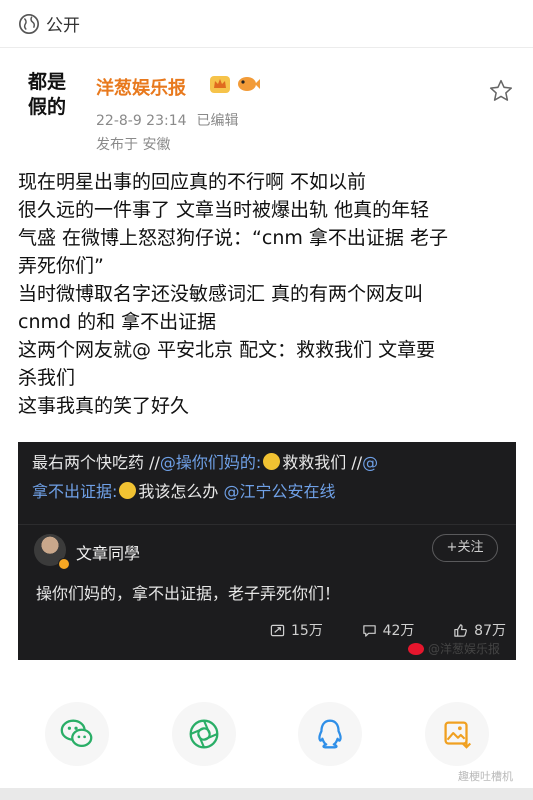 The image size is (533, 800). What do you see at coordinates (74, 491) in the screenshot?
I see `mention-link: 拿不出证据:` at bounding box center [74, 491].